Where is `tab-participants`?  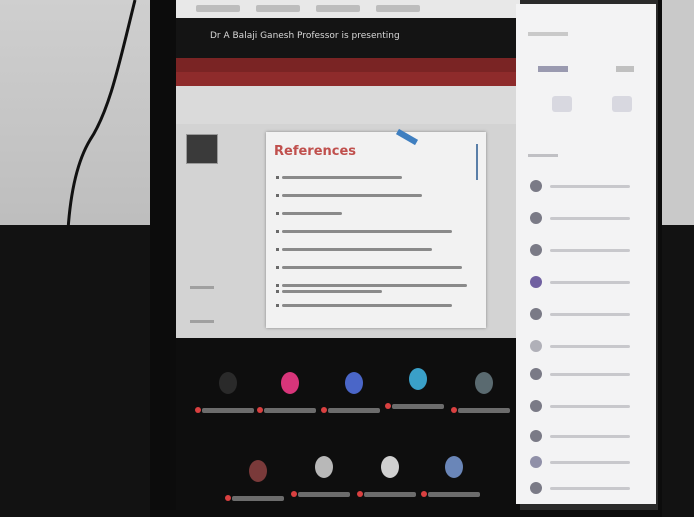 tab-participants is located at coordinates (553, 69).